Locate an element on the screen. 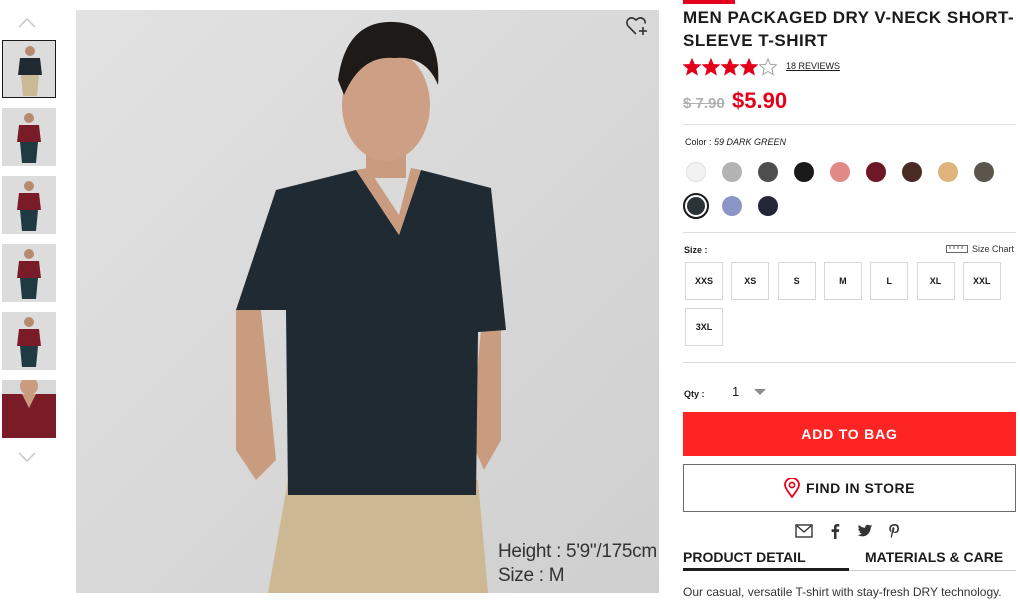 The height and width of the screenshot is (605, 1020). thumbnail-scroll-up-button is located at coordinates (27, 23).